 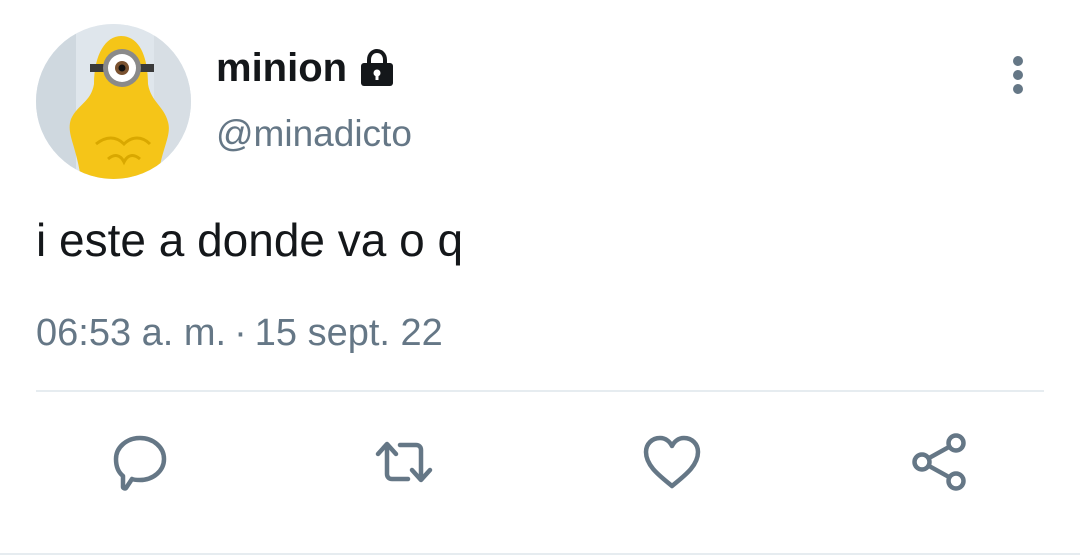 What do you see at coordinates (540, 391) in the screenshot?
I see `divider` at bounding box center [540, 391].